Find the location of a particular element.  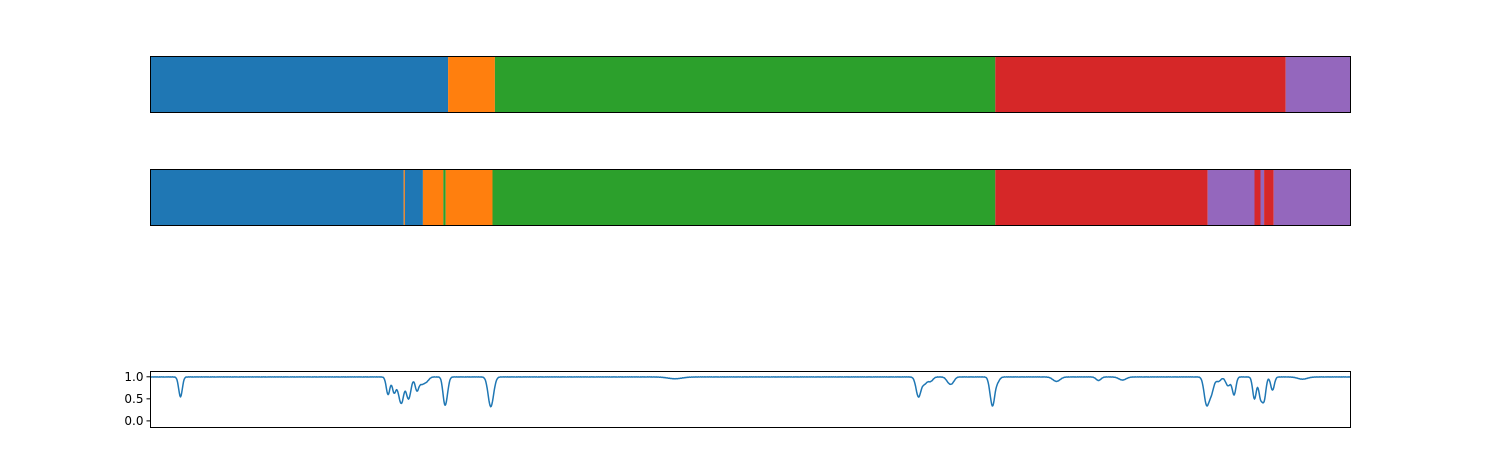

y-tick-label-0: 0.0 is located at coordinates (133, 421).